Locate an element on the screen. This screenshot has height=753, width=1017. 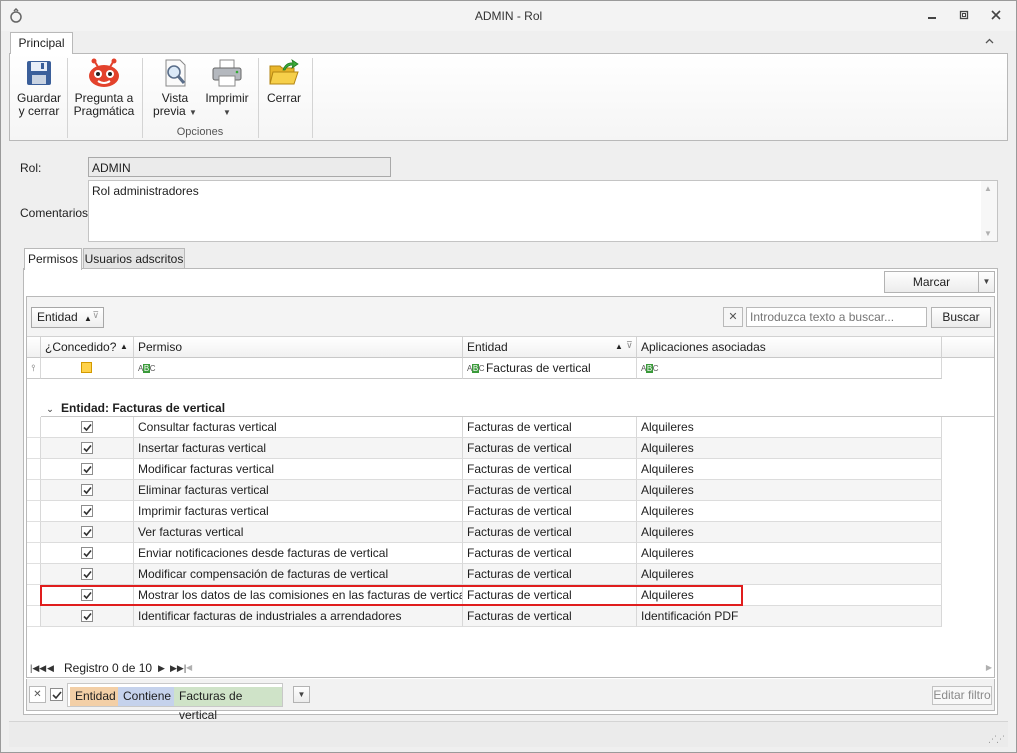
clear-search-button: ✕ is located at coordinates (733, 317).